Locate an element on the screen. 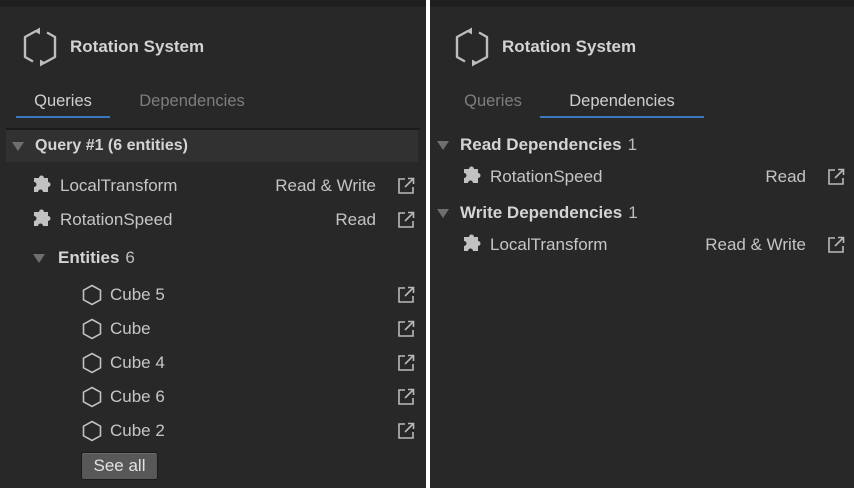 Image resolution: width=854 pixels, height=488 pixels. component-row: RotationSpeed is located at coordinates (102, 220).